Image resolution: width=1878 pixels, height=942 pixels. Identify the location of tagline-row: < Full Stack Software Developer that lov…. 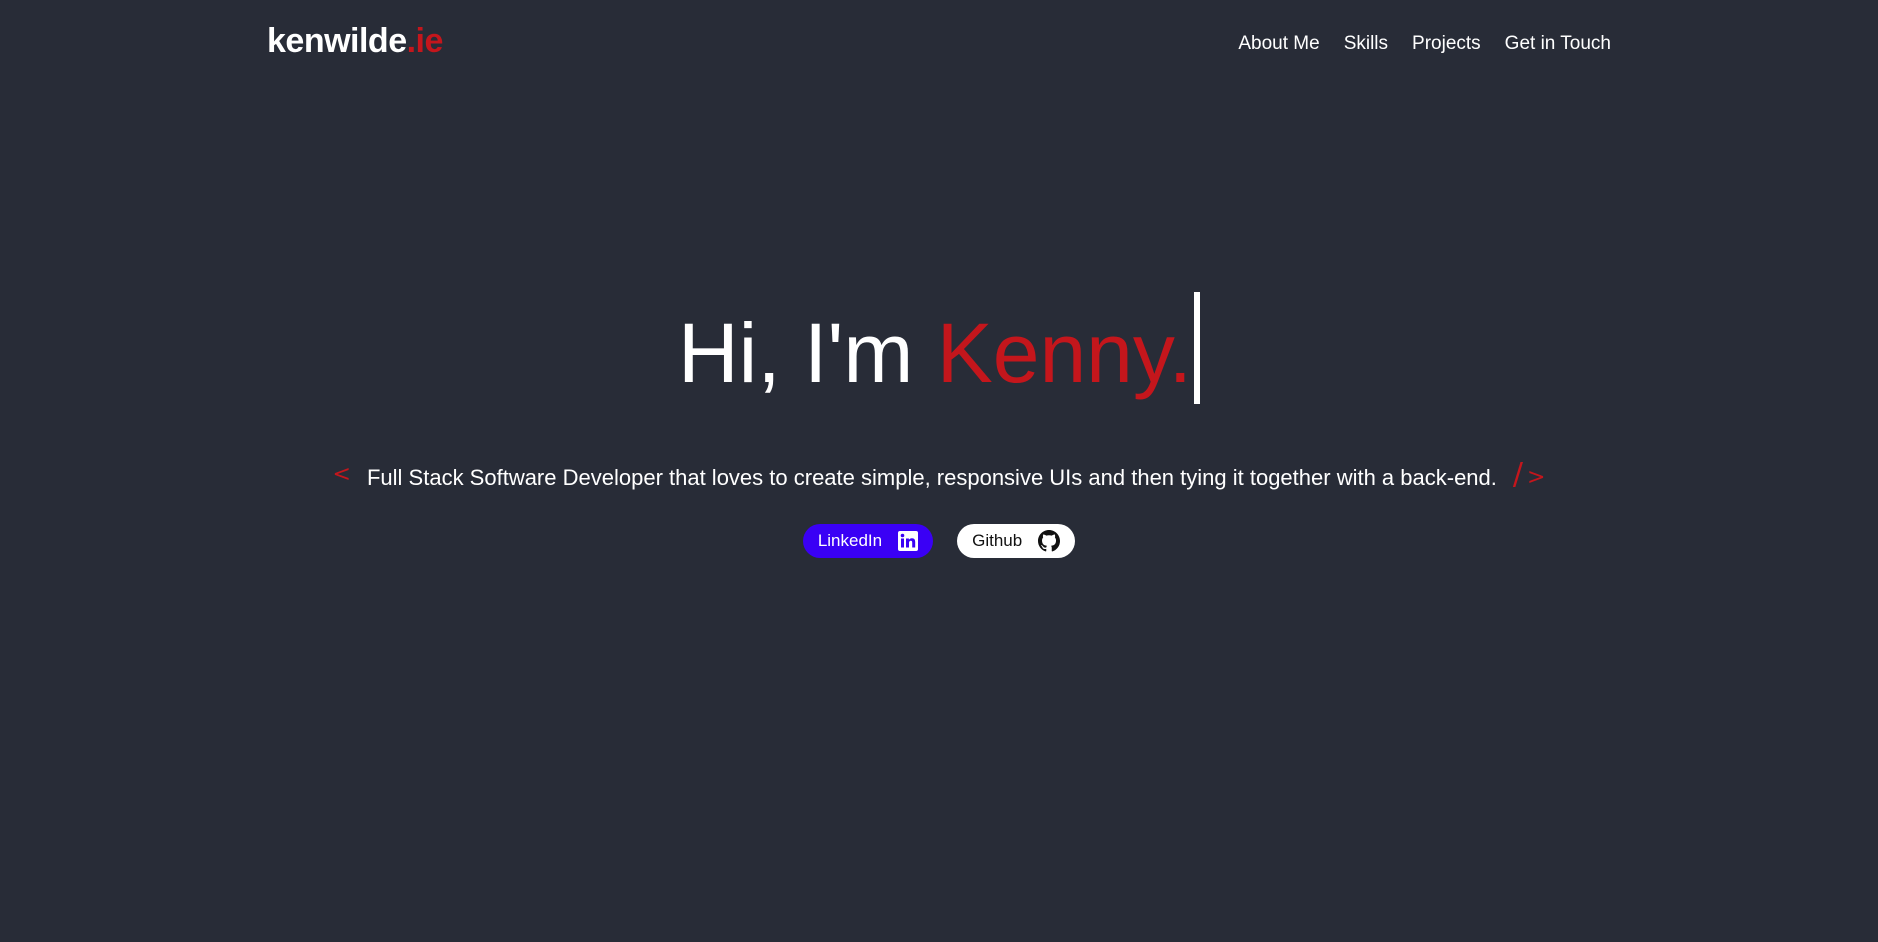
(939, 476).